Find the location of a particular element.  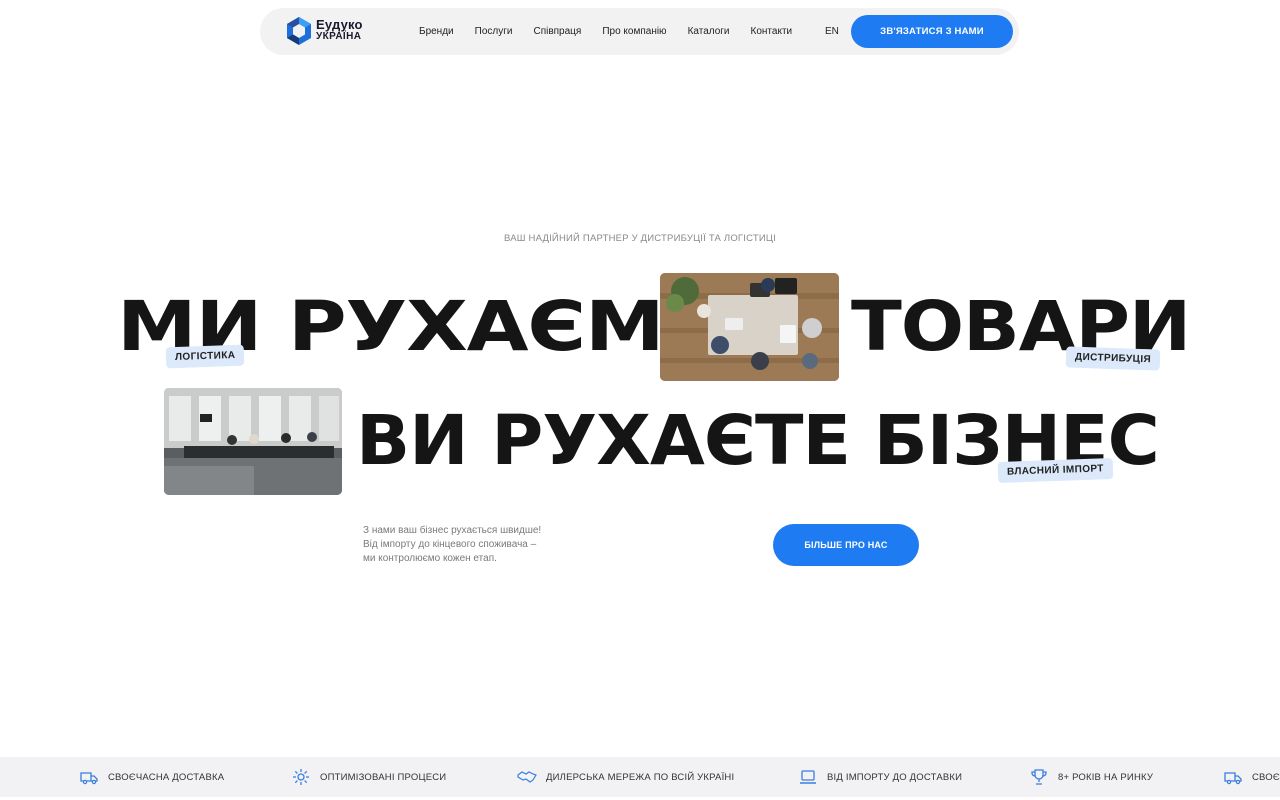

logo: Еудуко УКРАЇНА is located at coordinates (323, 31).